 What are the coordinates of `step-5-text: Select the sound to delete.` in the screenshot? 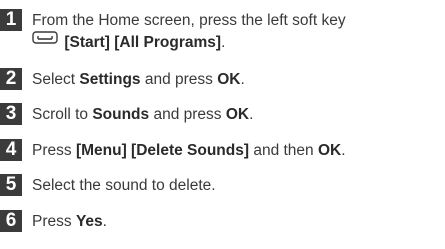 It's located at (124, 186).